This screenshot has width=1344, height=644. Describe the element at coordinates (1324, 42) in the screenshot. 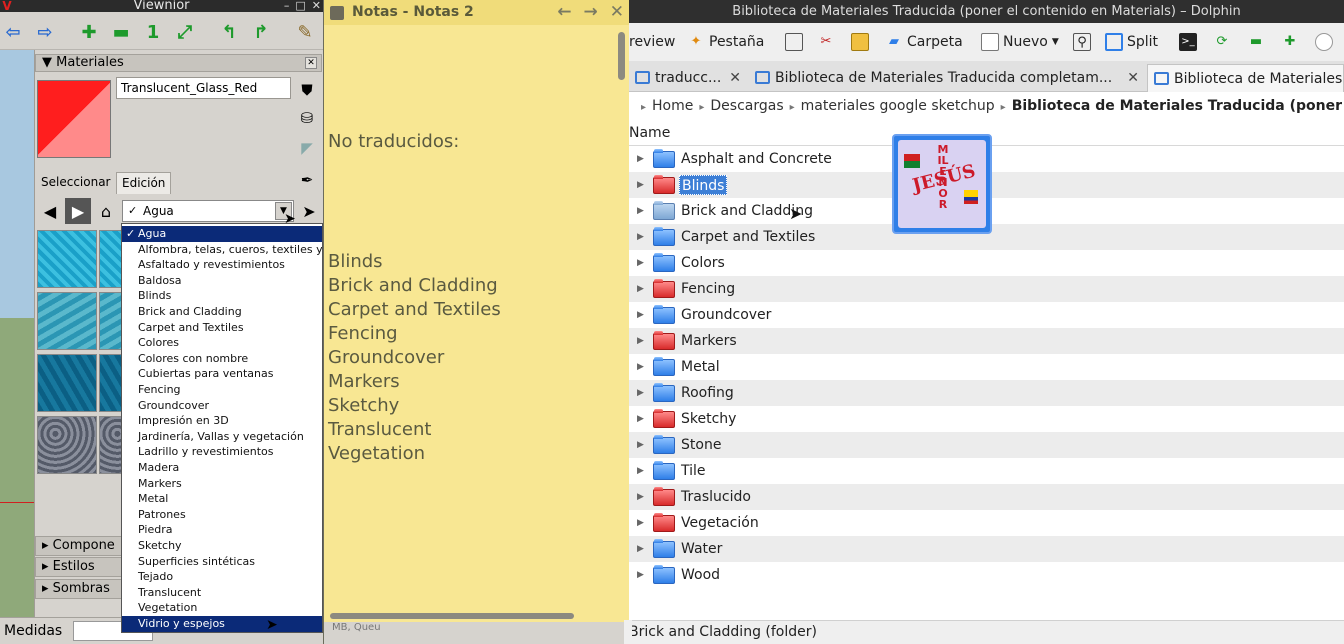

I see `overflow-button` at that location.